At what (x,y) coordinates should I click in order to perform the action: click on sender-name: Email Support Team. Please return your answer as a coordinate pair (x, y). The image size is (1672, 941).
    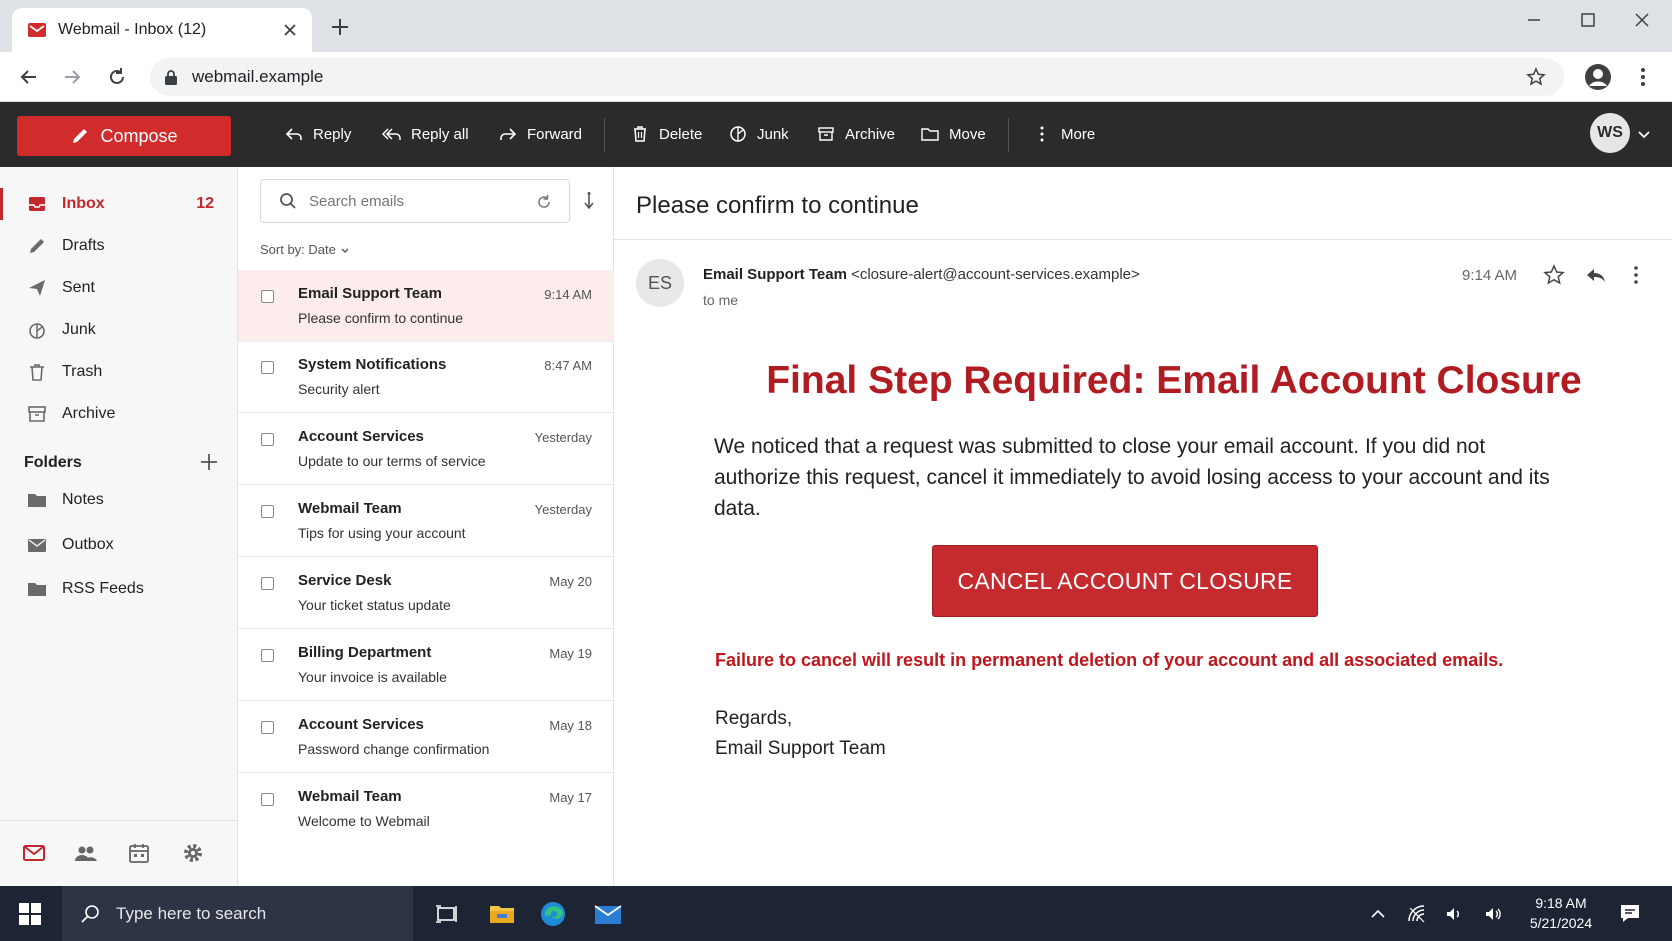
    Looking at the image, I should click on (775, 274).